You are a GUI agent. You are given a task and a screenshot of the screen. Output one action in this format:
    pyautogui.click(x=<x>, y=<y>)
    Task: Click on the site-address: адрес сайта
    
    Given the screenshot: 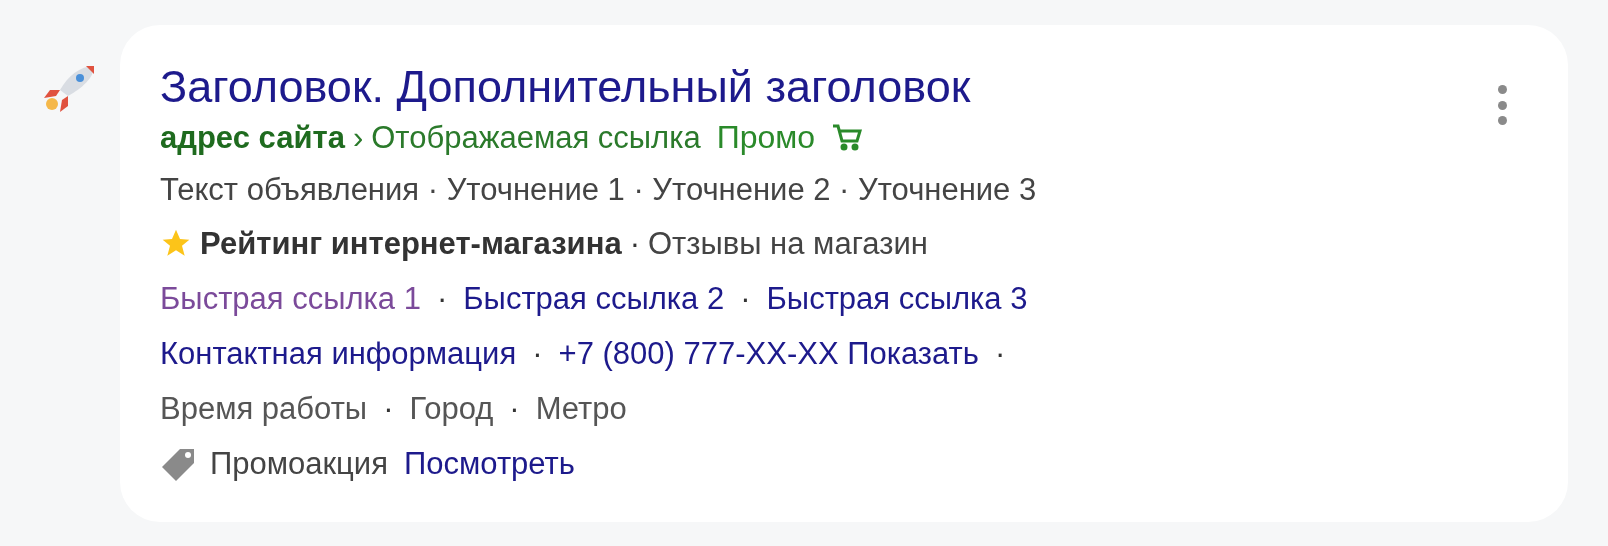 What is the action you would take?
    pyautogui.click(x=252, y=137)
    